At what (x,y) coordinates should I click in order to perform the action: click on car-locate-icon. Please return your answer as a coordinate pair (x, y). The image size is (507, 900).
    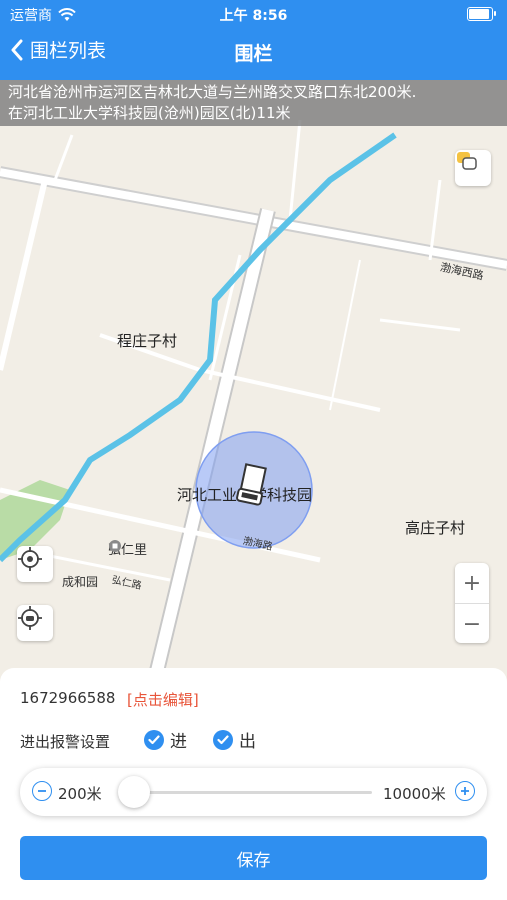
    Looking at the image, I should click on (30, 618).